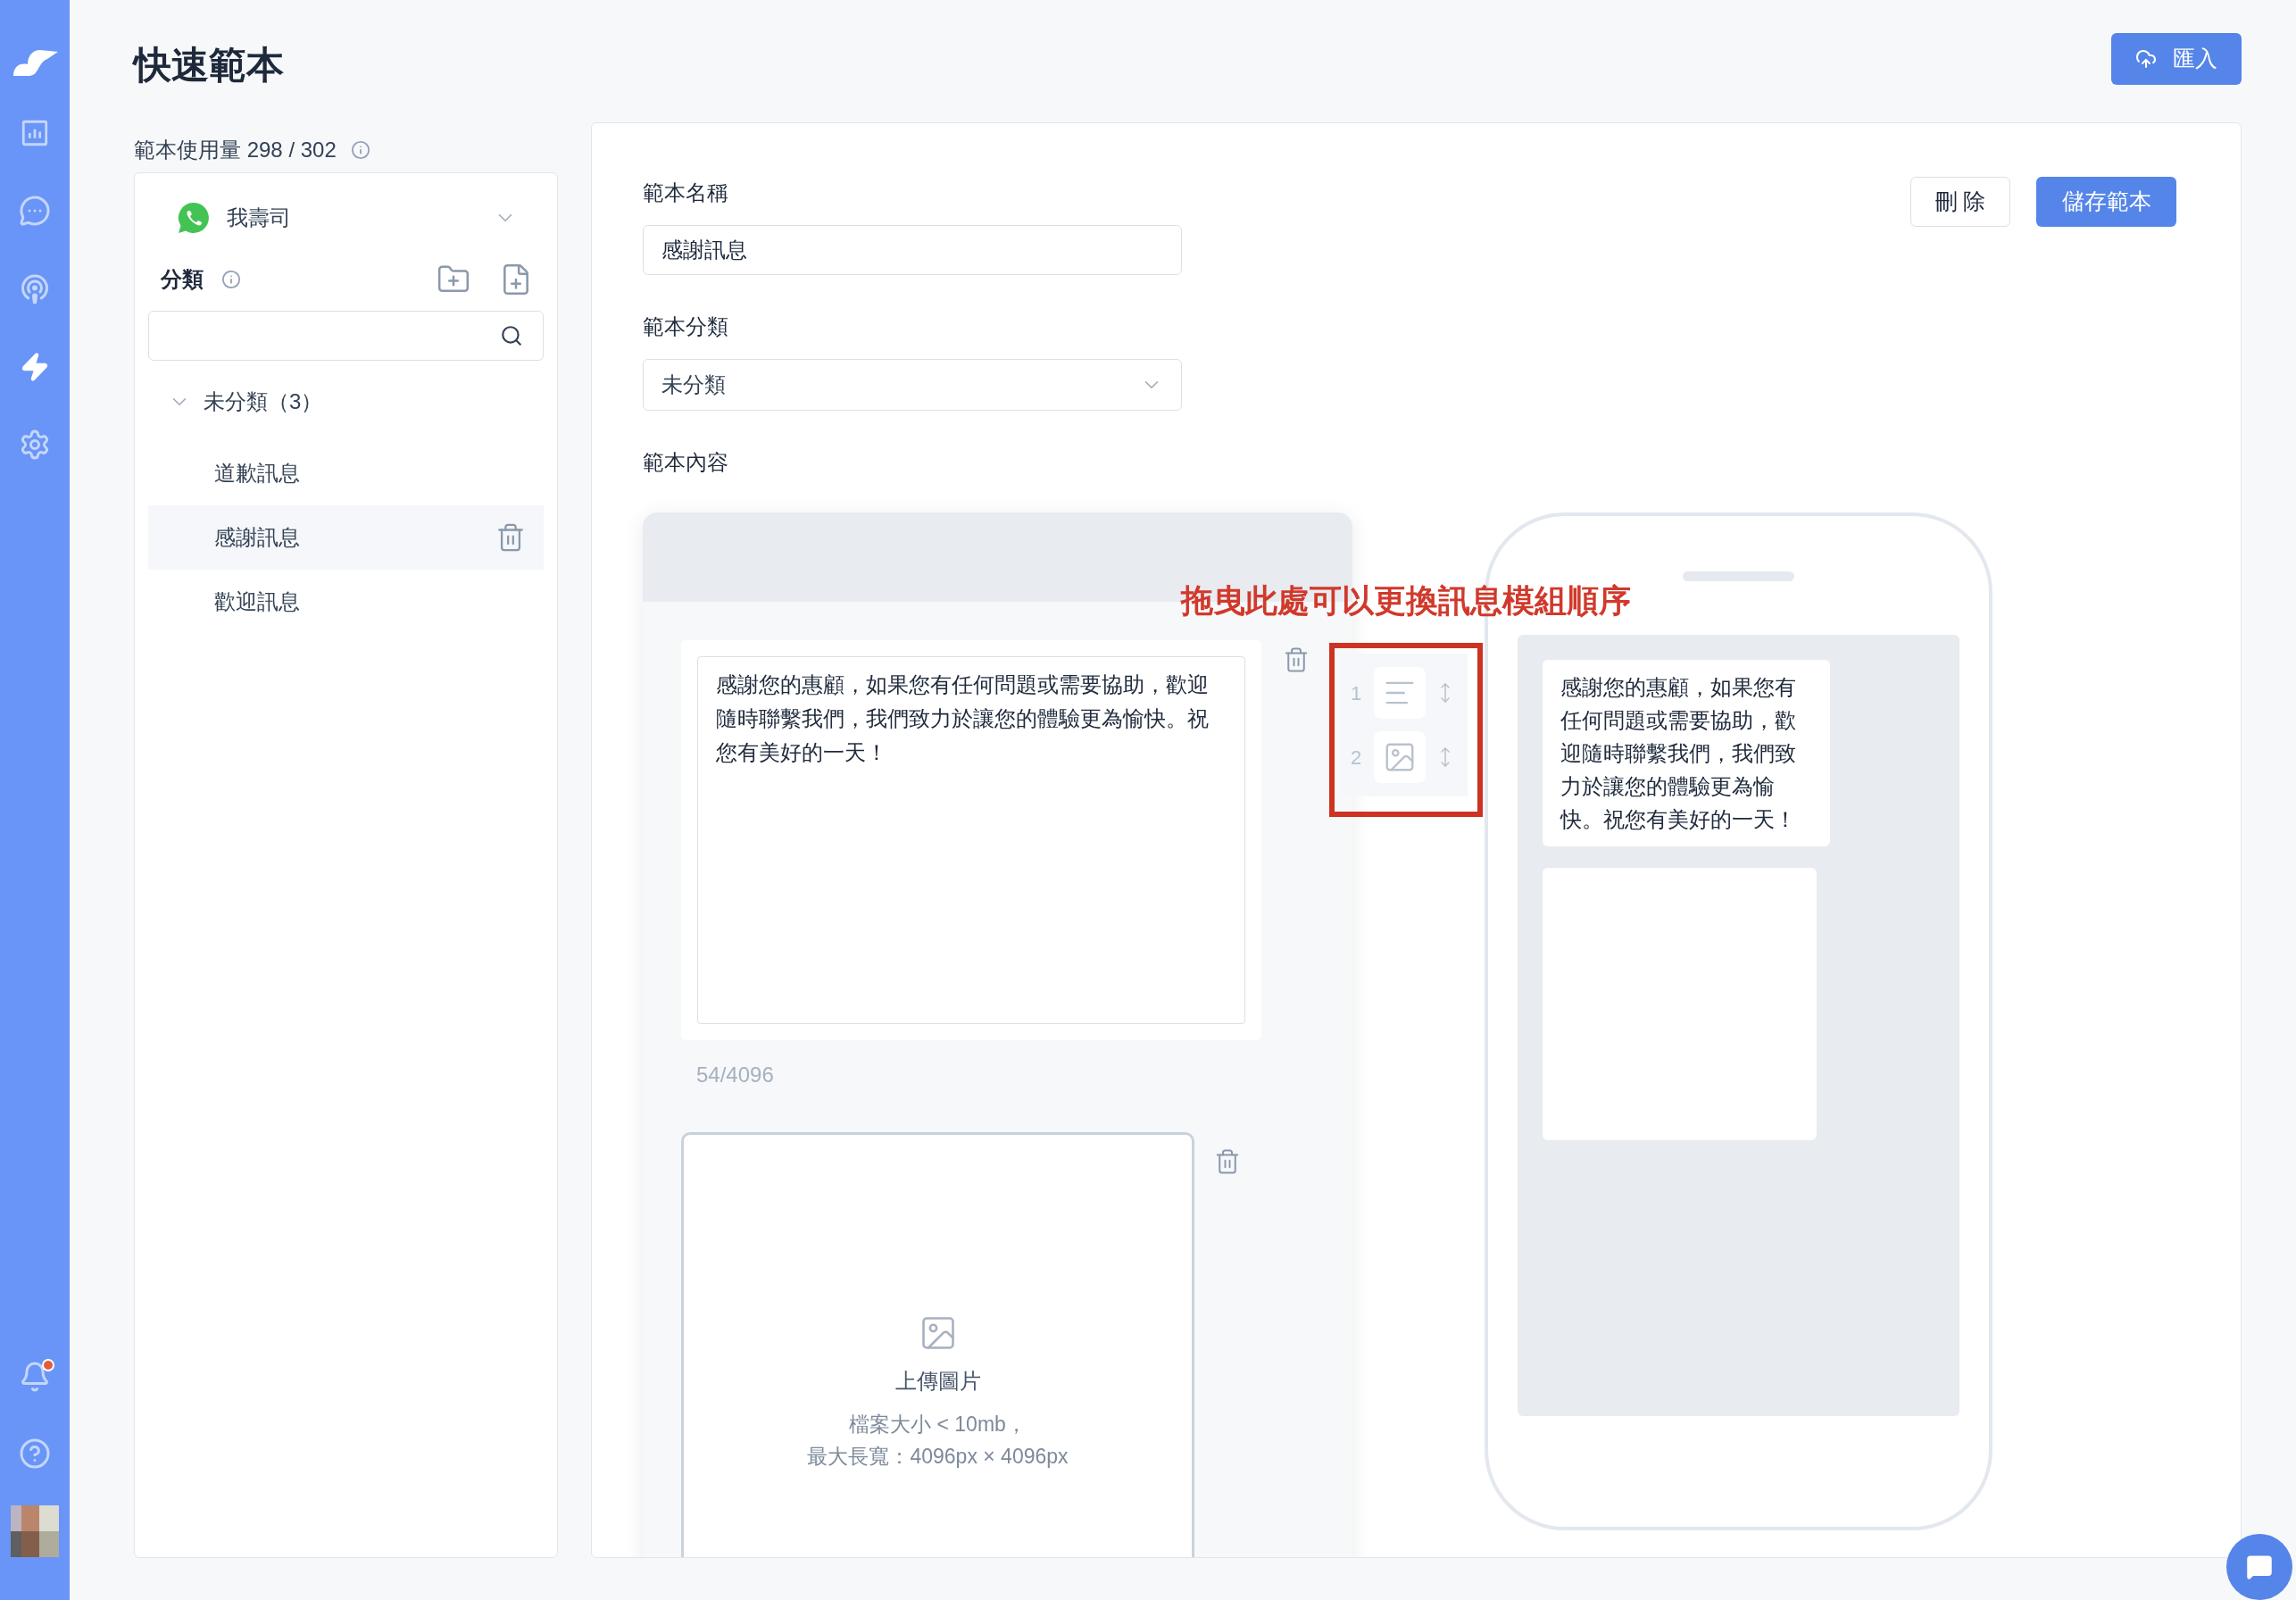 This screenshot has width=2296, height=1600. I want to click on upload-hint: 最大長寬：4096px × 4096px, so click(938, 1457).